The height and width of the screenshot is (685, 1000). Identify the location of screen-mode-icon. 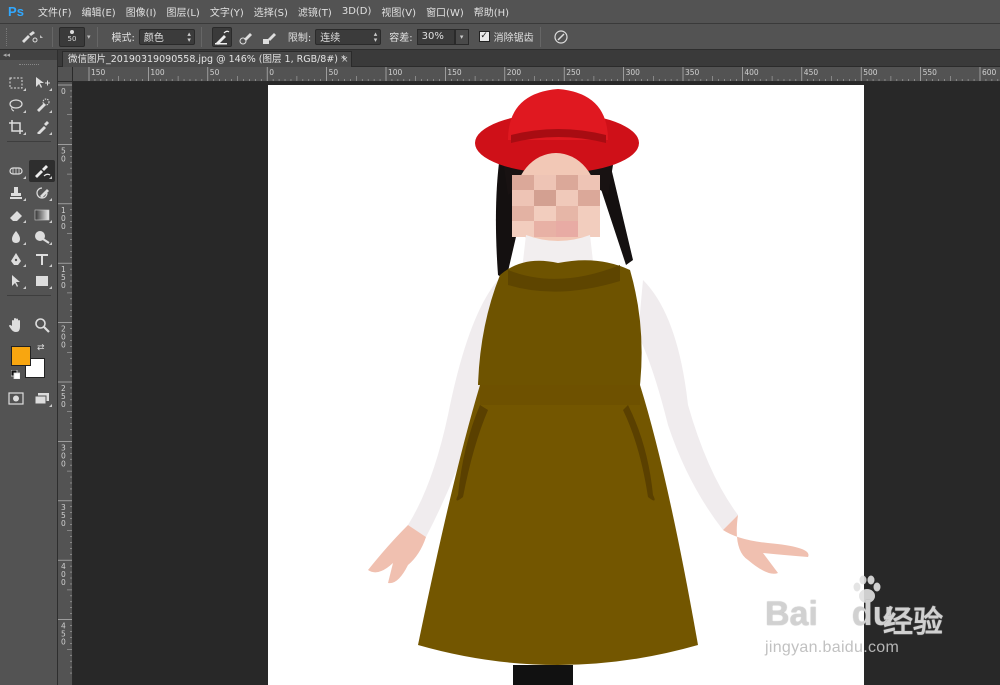
(41, 399).